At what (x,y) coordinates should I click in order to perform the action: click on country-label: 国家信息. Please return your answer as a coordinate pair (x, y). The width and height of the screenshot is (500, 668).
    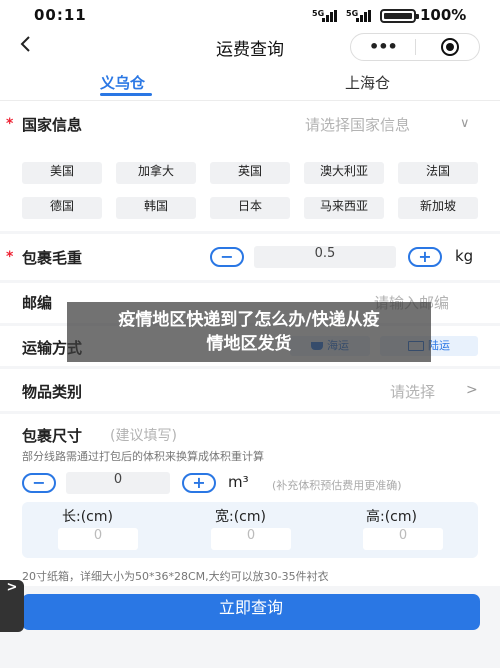
    Looking at the image, I should click on (52, 125).